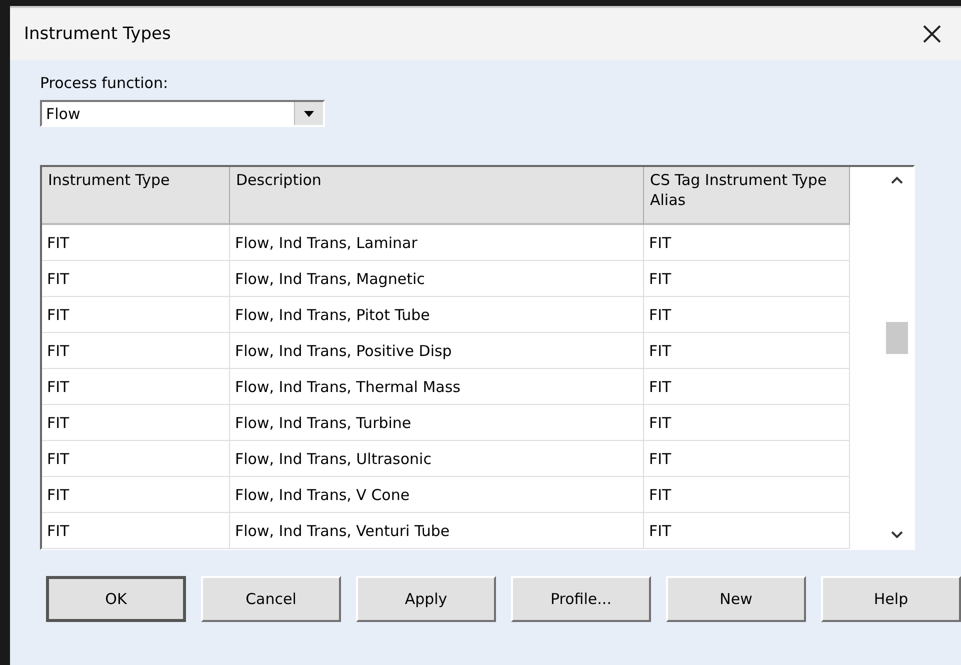 This screenshot has height=665, width=961. What do you see at coordinates (309, 114) in the screenshot?
I see `dropdown-arrow-icon` at bounding box center [309, 114].